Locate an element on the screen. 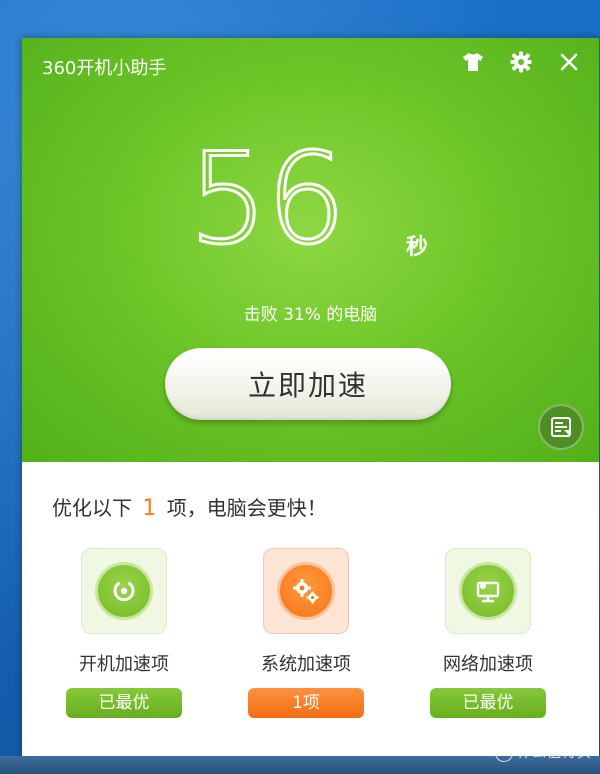 This screenshot has height=774, width=600. optimize-summary: 优化以下 1 项，电脑会更快！ is located at coordinates (189, 506).